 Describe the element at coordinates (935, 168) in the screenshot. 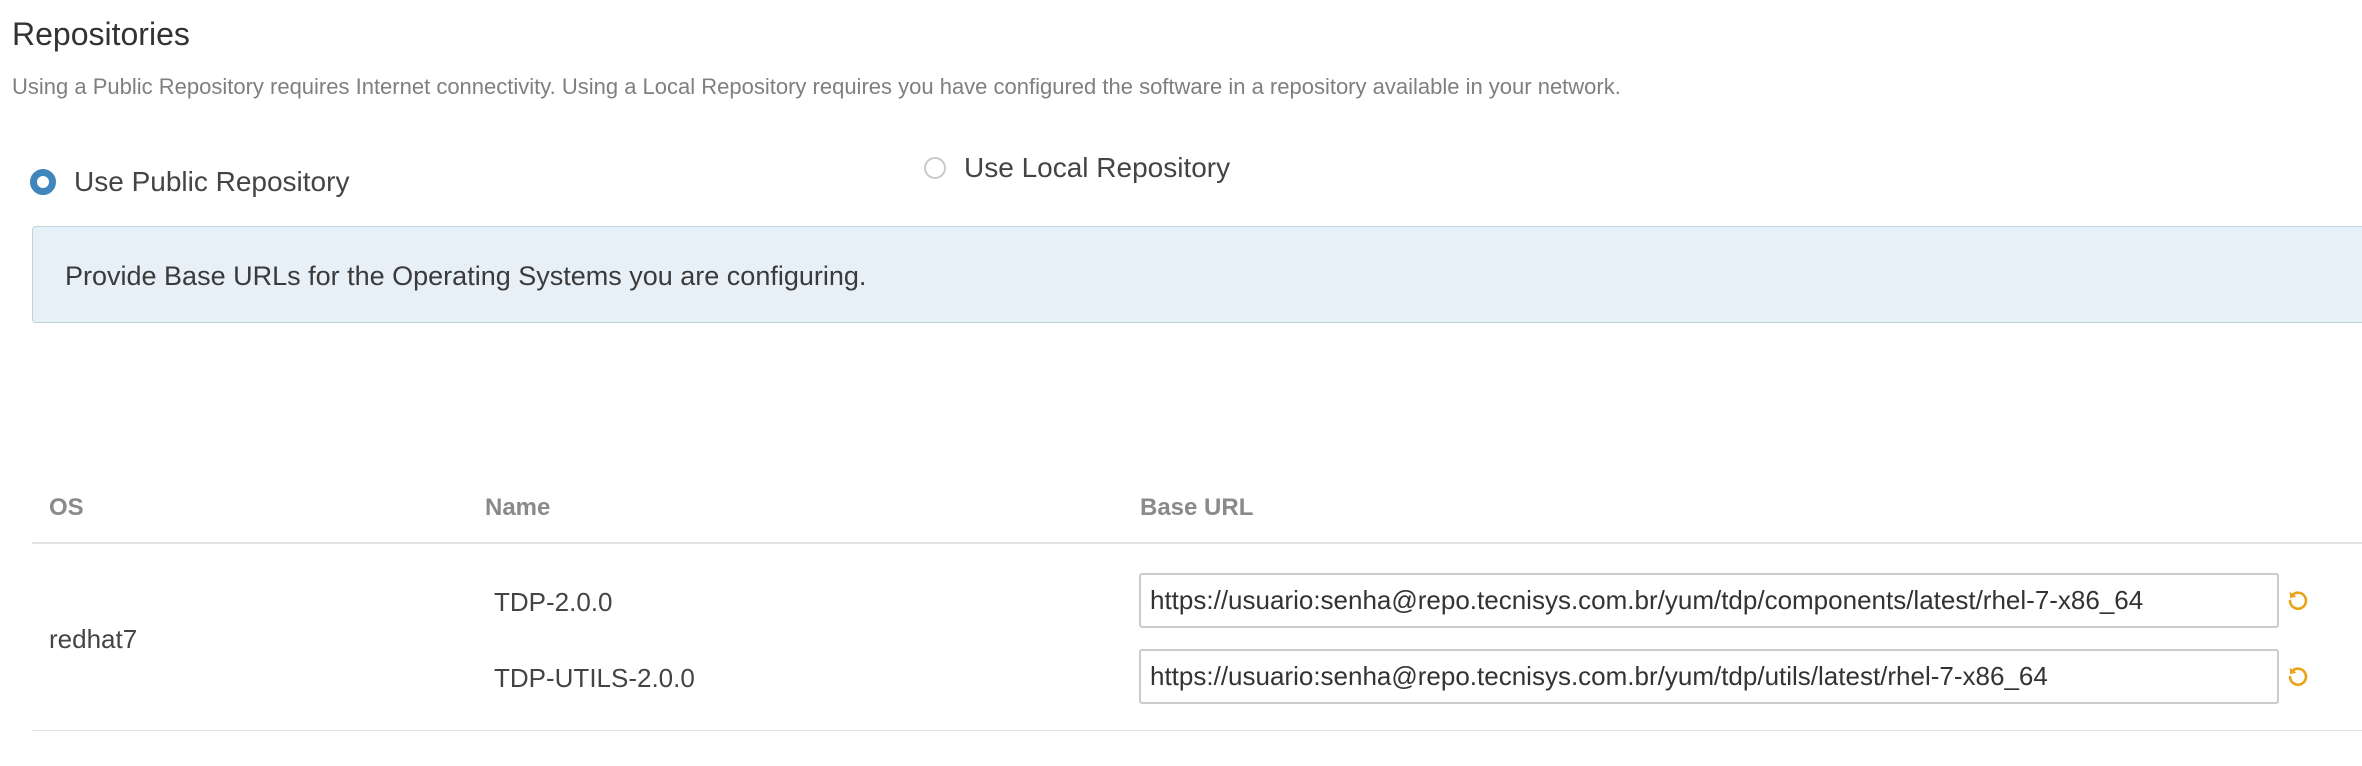

I see `radio-unchecked-icon` at that location.